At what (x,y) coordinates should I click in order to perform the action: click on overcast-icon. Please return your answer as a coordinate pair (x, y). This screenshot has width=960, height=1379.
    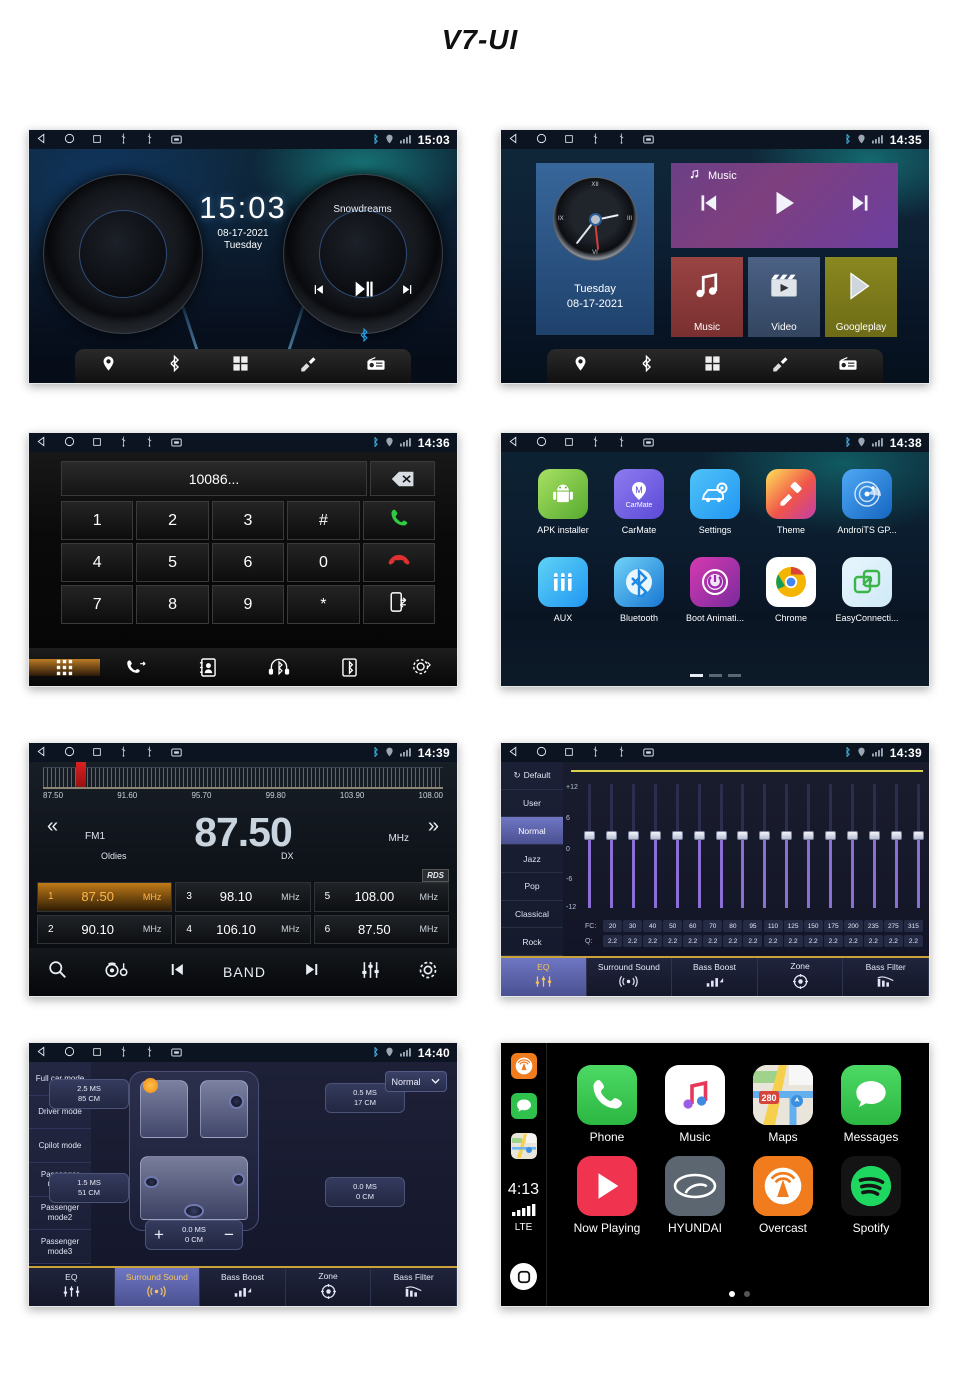
    Looking at the image, I should click on (523, 1066).